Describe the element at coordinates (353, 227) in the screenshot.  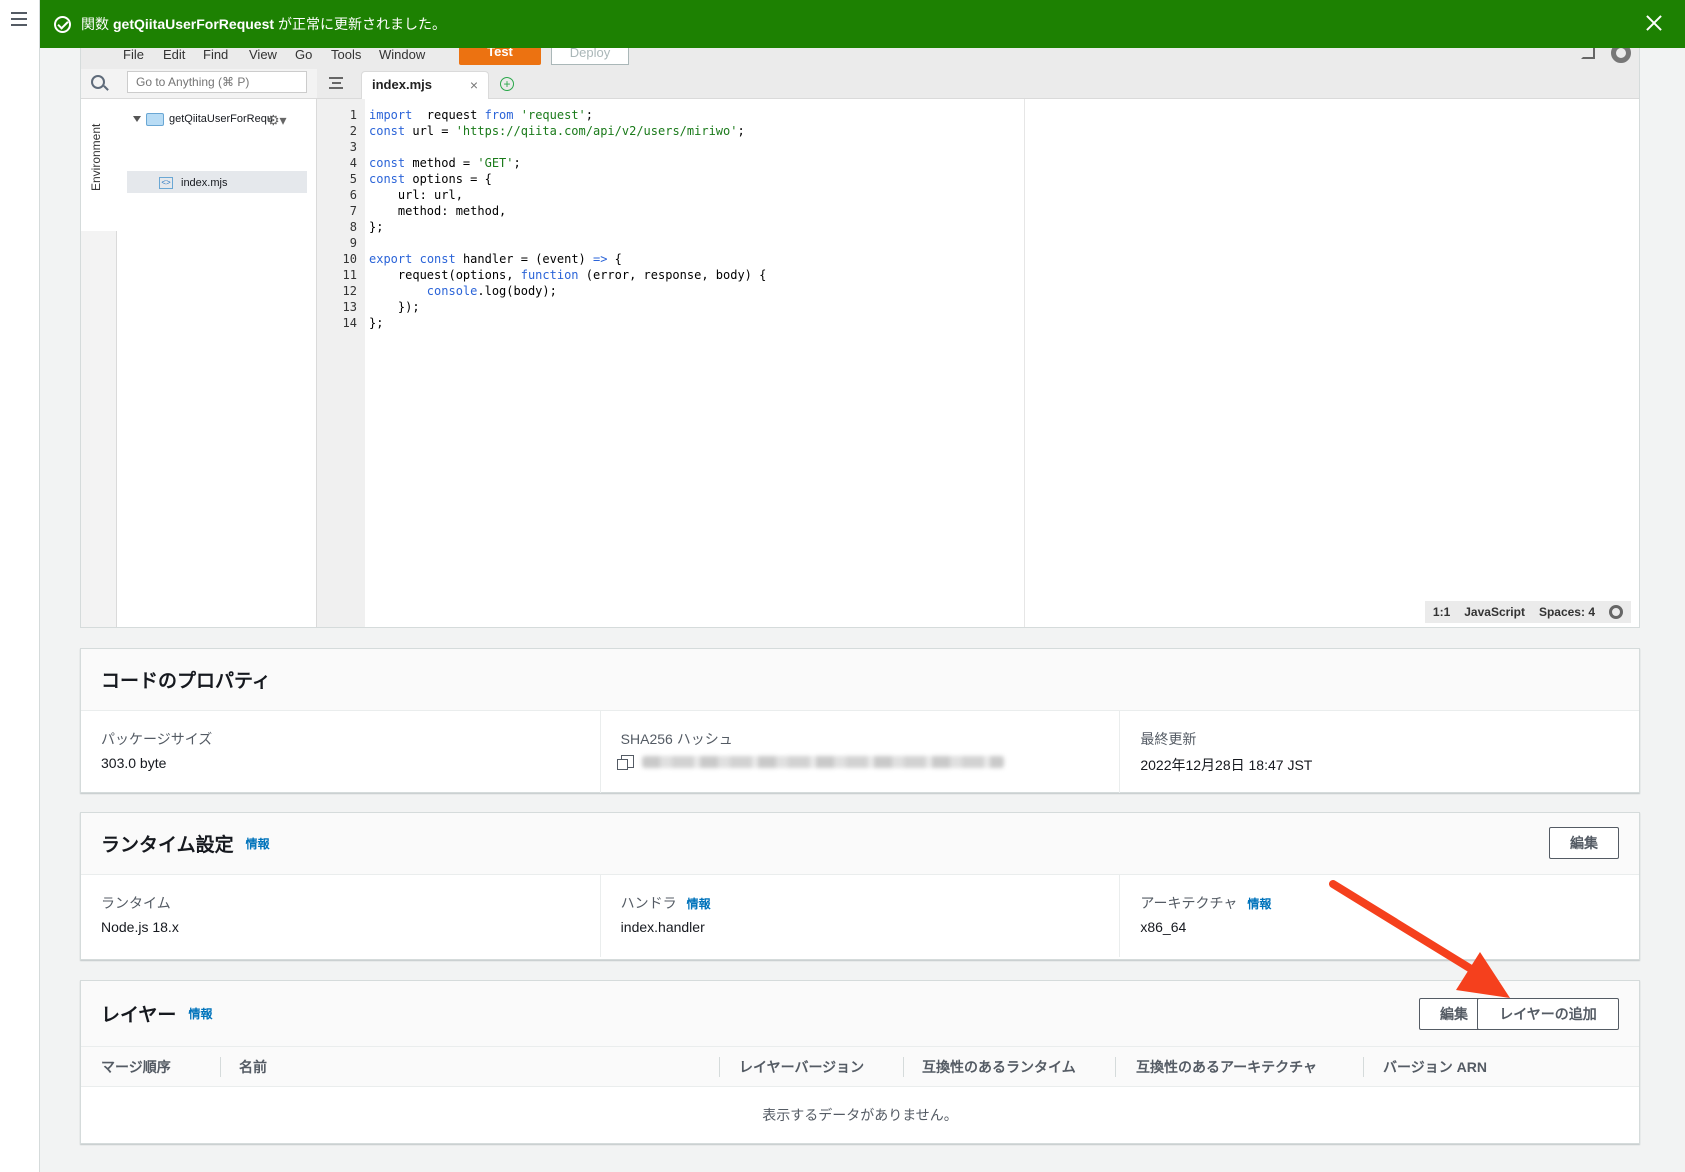
I see `line-number: 8` at that location.